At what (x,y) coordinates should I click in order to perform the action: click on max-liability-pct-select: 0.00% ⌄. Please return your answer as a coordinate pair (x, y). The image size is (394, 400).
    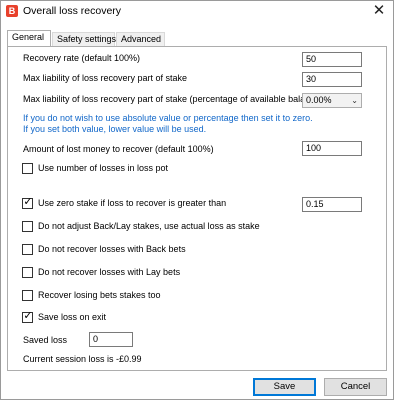
    Looking at the image, I should click on (332, 100).